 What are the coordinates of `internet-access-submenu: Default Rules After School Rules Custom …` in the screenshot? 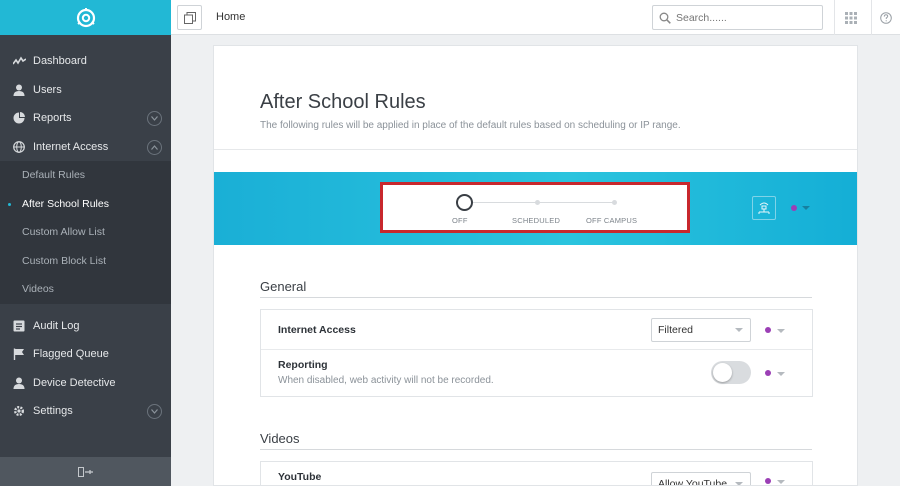 It's located at (85, 232).